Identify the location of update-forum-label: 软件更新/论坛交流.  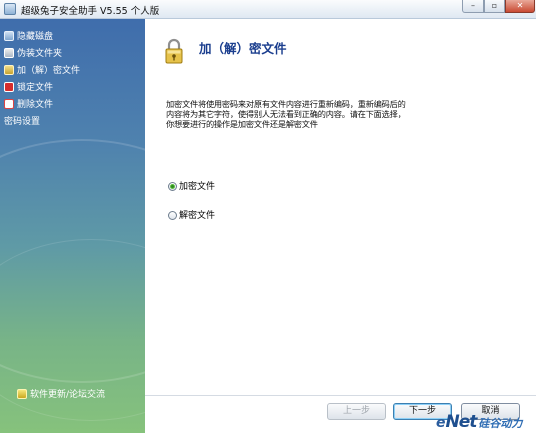
(68, 395).